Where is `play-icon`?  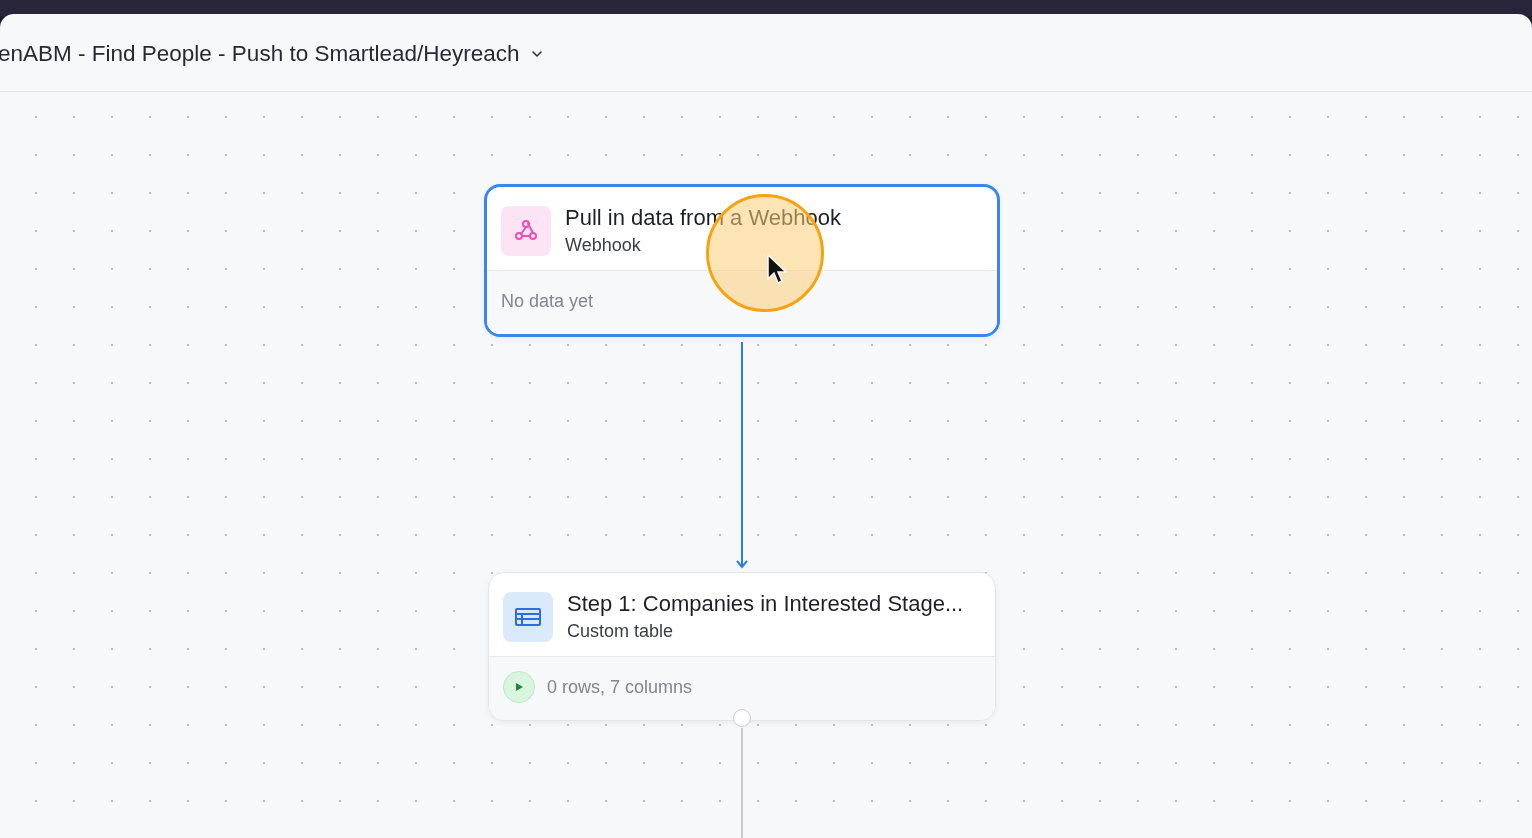 play-icon is located at coordinates (519, 687).